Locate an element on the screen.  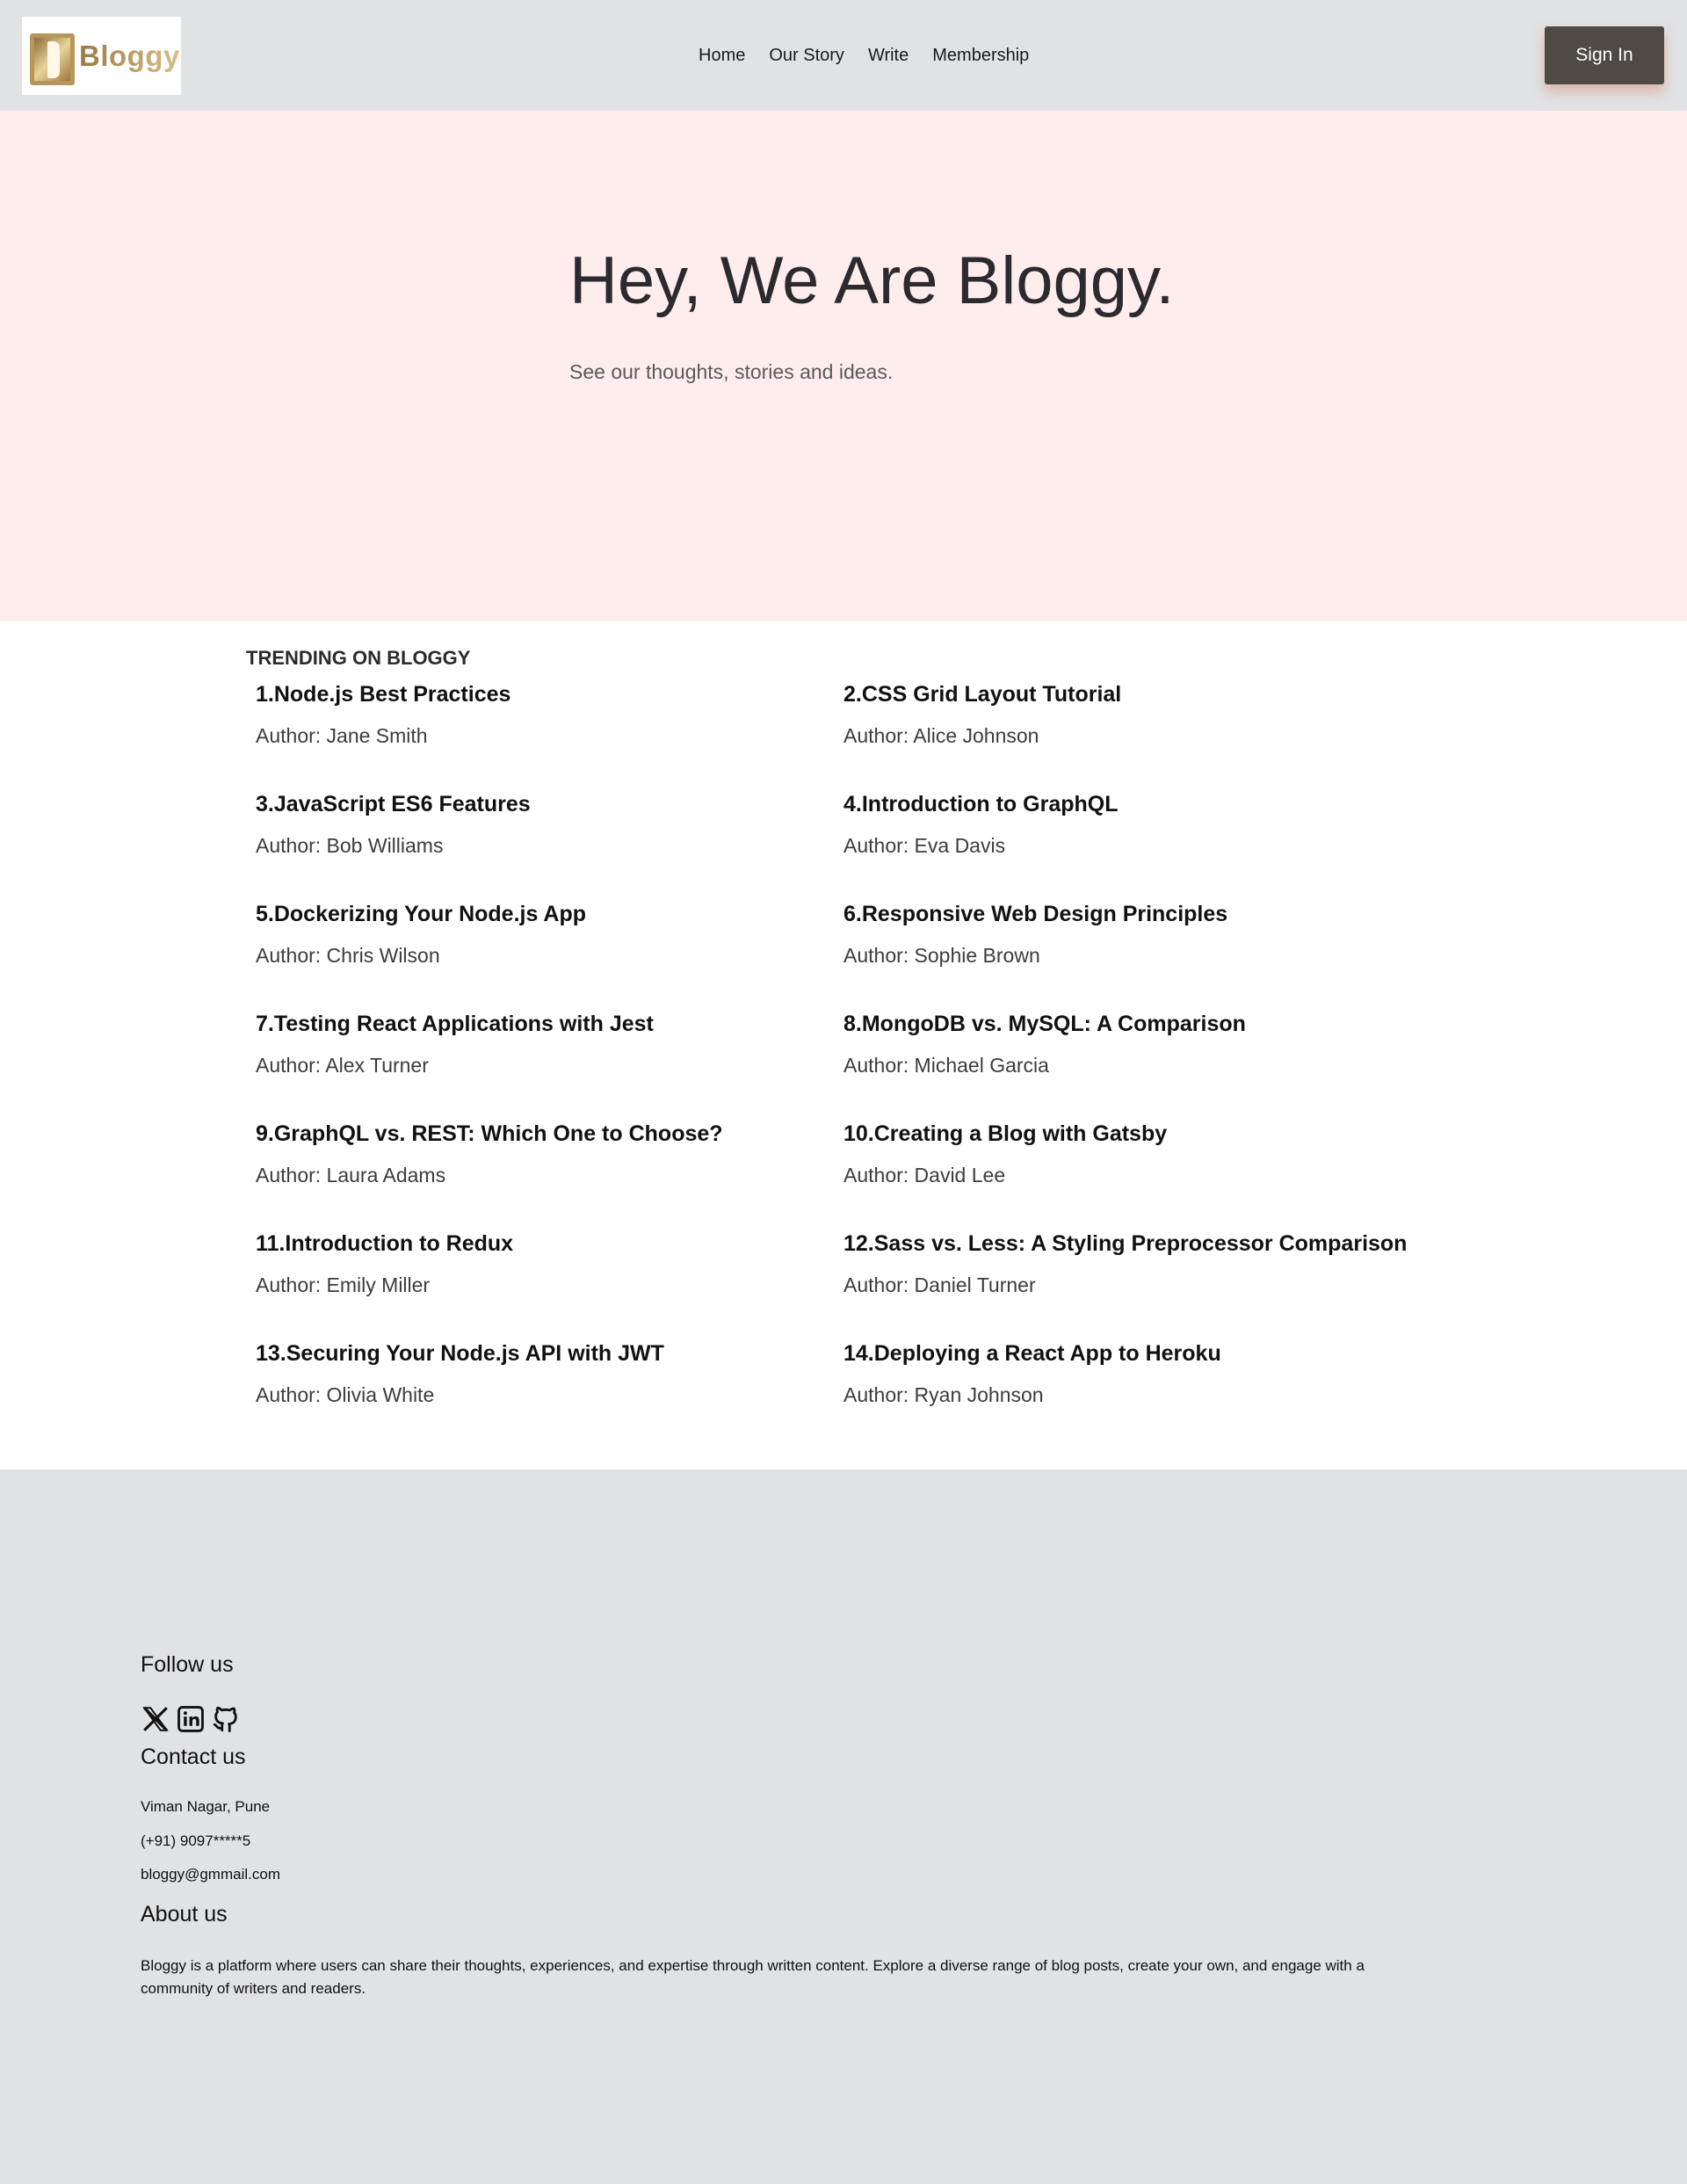
post-author: Author: Daniel Turner is located at coordinates (940, 1284).